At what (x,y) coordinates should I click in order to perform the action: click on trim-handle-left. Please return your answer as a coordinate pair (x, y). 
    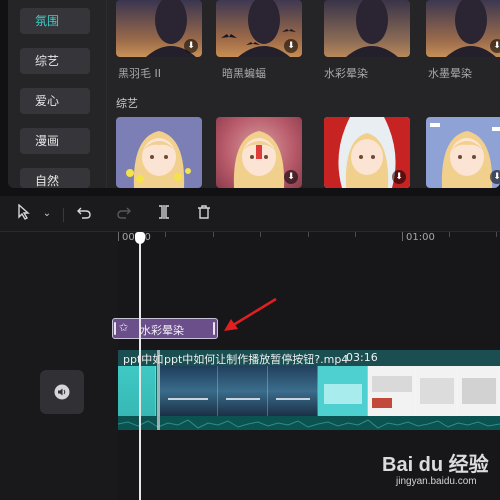
    Looking at the image, I should click on (115, 328).